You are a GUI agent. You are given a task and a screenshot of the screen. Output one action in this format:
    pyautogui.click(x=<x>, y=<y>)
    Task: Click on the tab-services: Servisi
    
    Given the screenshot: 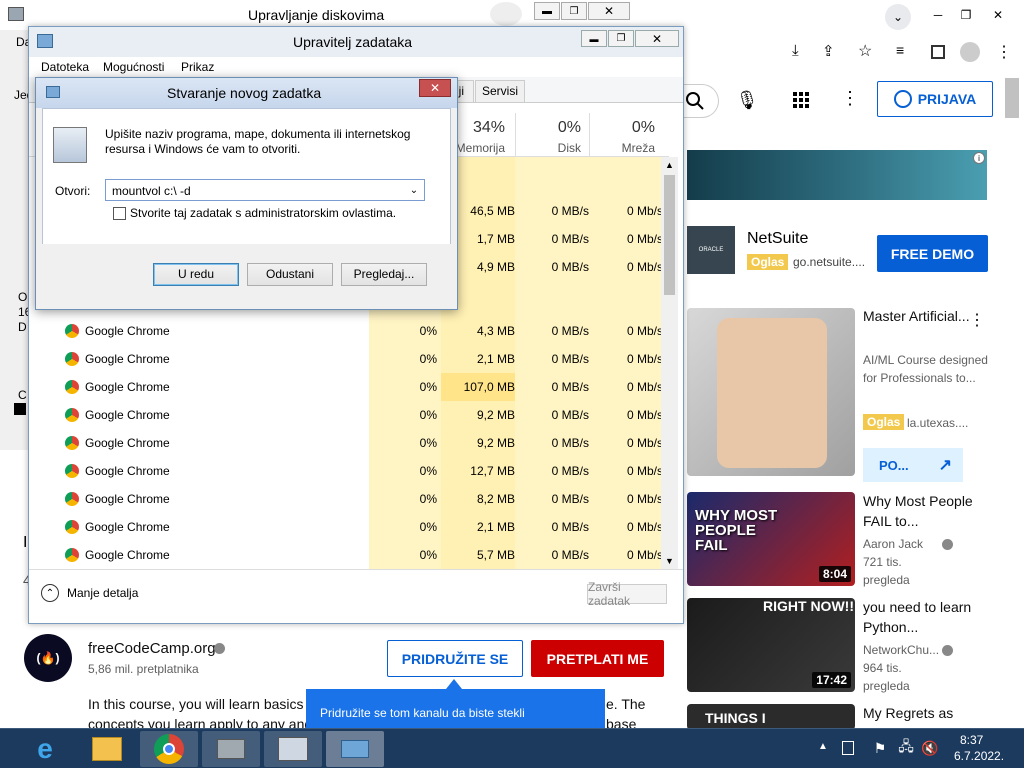 What is the action you would take?
    pyautogui.click(x=500, y=91)
    